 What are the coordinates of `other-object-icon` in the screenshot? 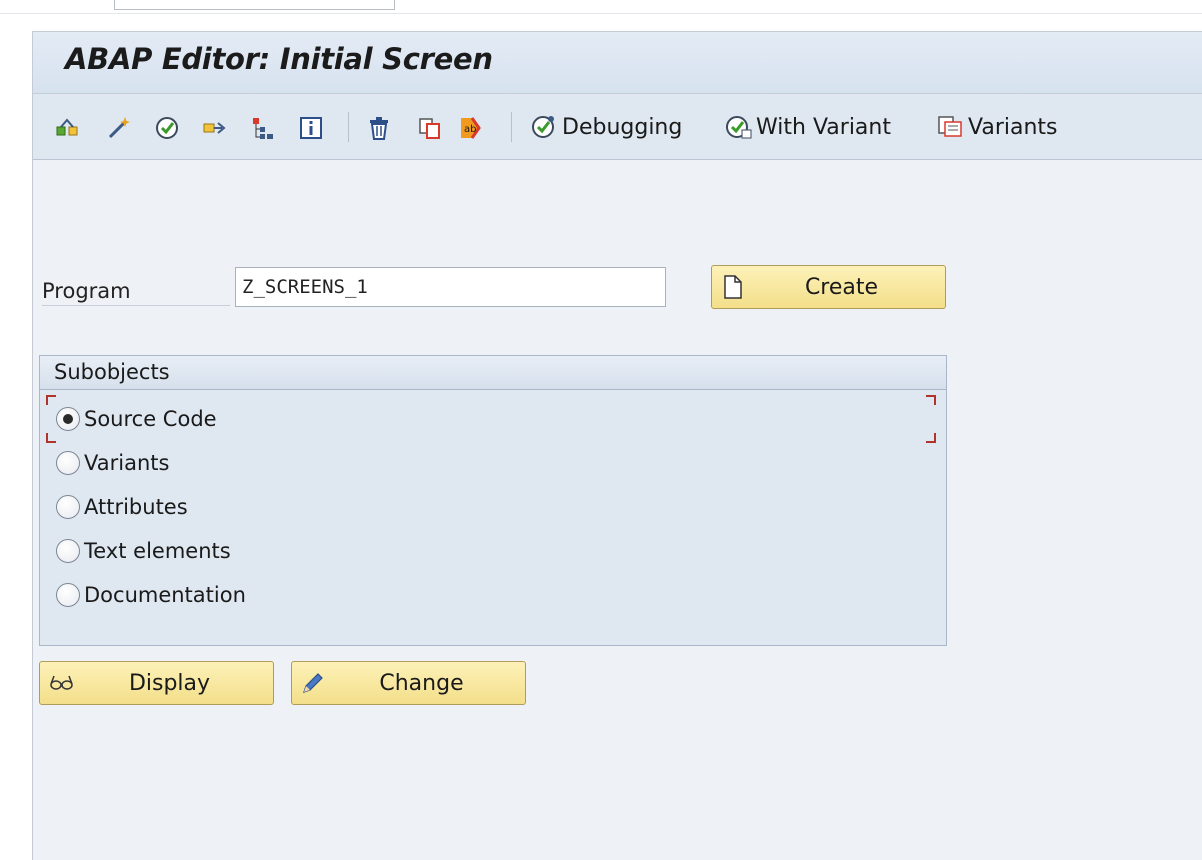 It's located at (67, 128).